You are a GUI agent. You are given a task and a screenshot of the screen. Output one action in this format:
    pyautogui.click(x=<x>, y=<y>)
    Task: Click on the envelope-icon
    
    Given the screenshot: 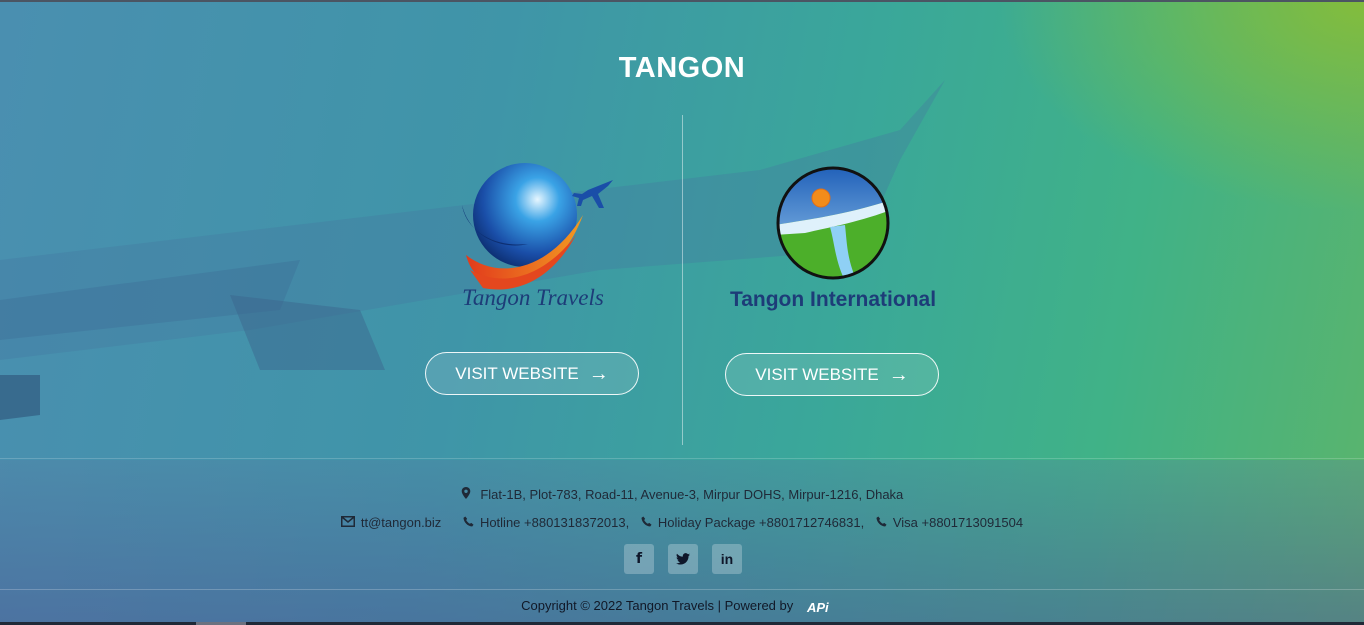 What is the action you would take?
    pyautogui.click(x=347, y=521)
    